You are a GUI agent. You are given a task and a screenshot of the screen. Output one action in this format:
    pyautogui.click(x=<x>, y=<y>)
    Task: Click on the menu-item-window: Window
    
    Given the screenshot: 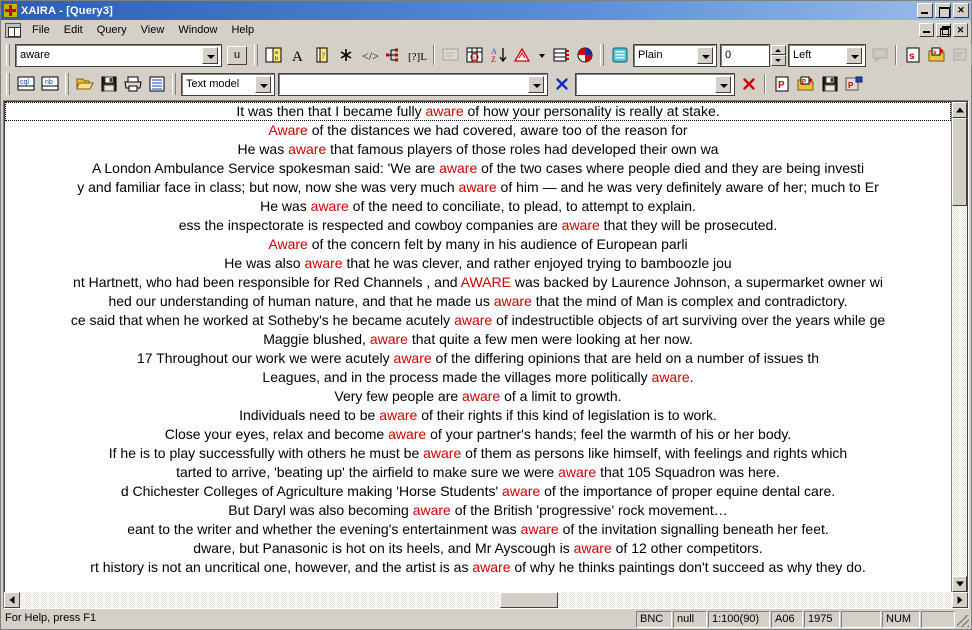 What is the action you would take?
    pyautogui.click(x=197, y=30)
    